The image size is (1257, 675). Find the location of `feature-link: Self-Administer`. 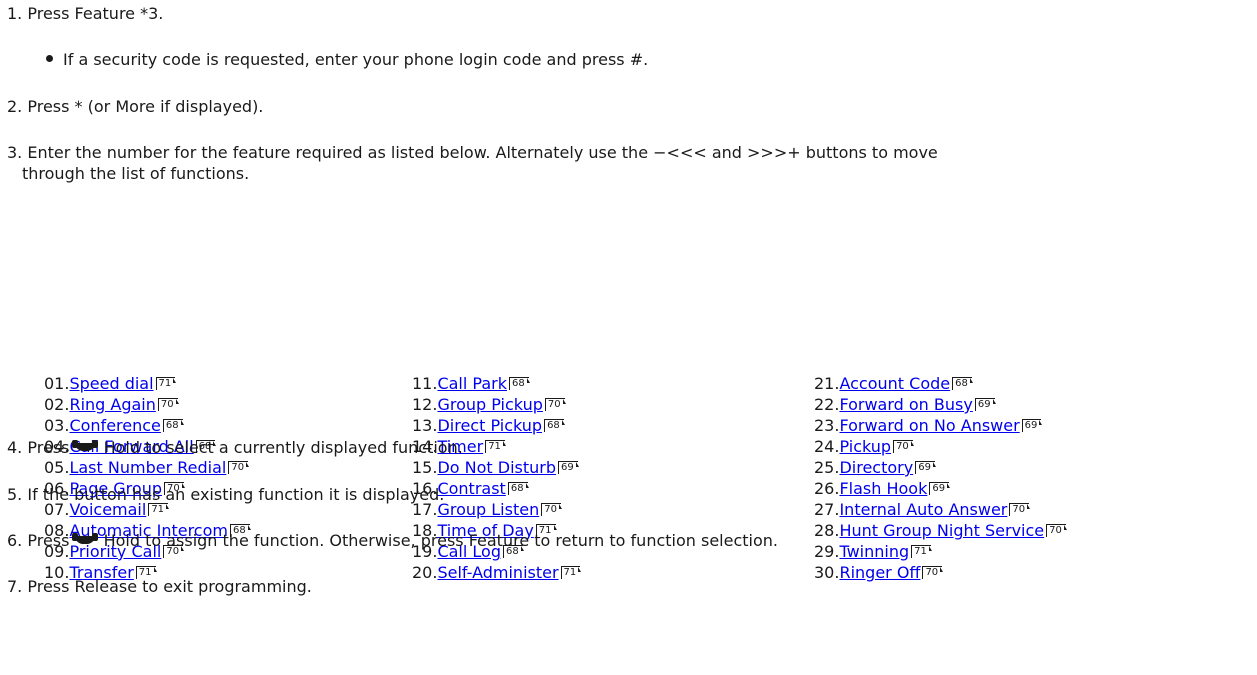

feature-link: Self-Administer is located at coordinates (497, 572).